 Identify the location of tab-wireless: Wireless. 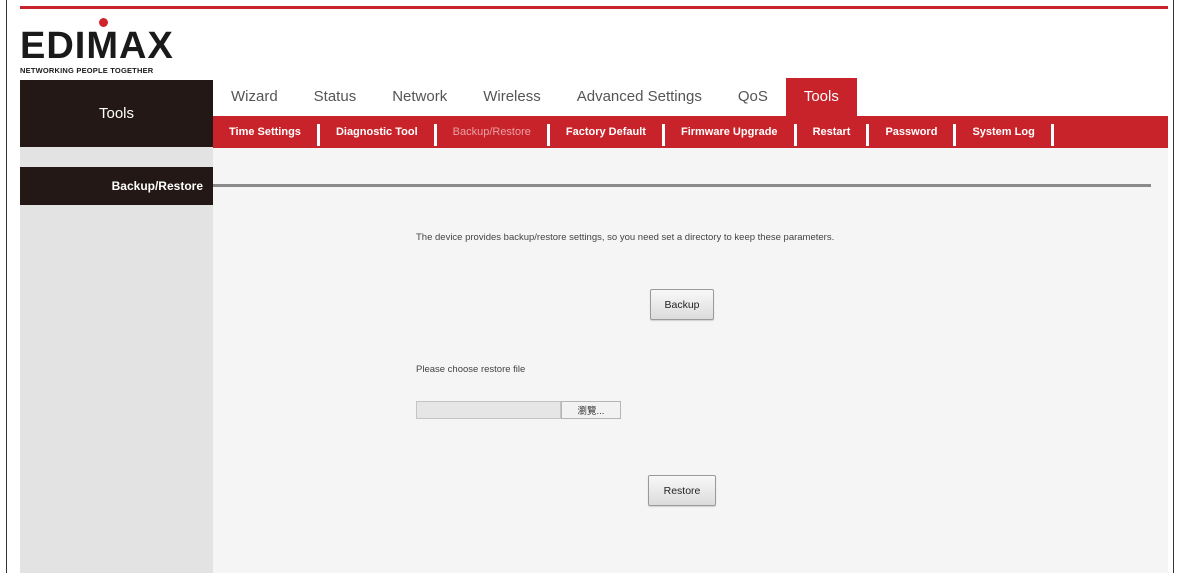
(512, 97).